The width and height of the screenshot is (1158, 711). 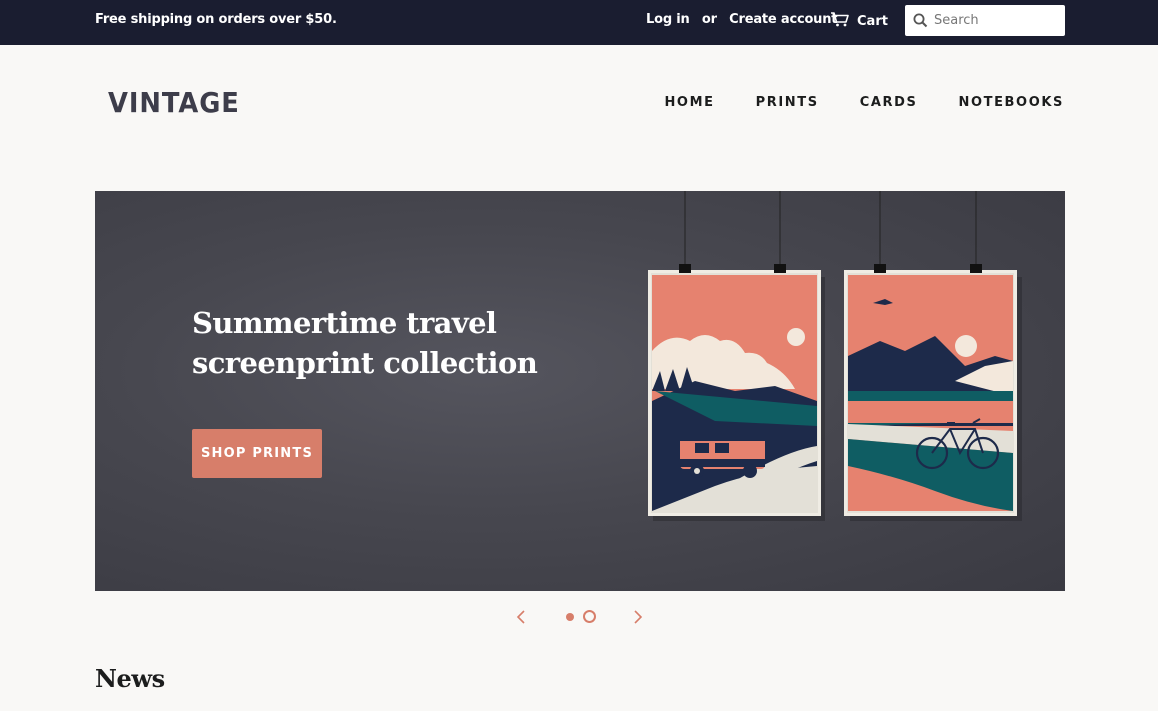 What do you see at coordinates (1011, 102) in the screenshot?
I see `nav-notebooks: NOTEBOOKS` at bounding box center [1011, 102].